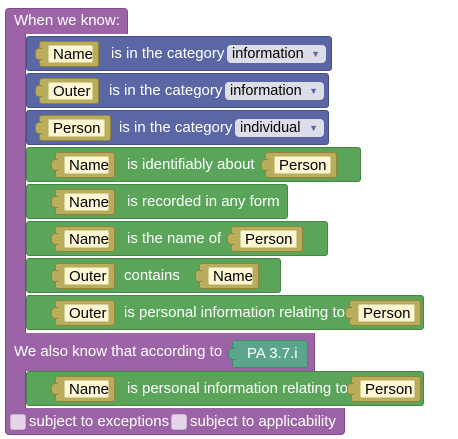  Describe the element at coordinates (99, 421) in the screenshot. I see `exceptions-label: subject to exceptions` at that location.